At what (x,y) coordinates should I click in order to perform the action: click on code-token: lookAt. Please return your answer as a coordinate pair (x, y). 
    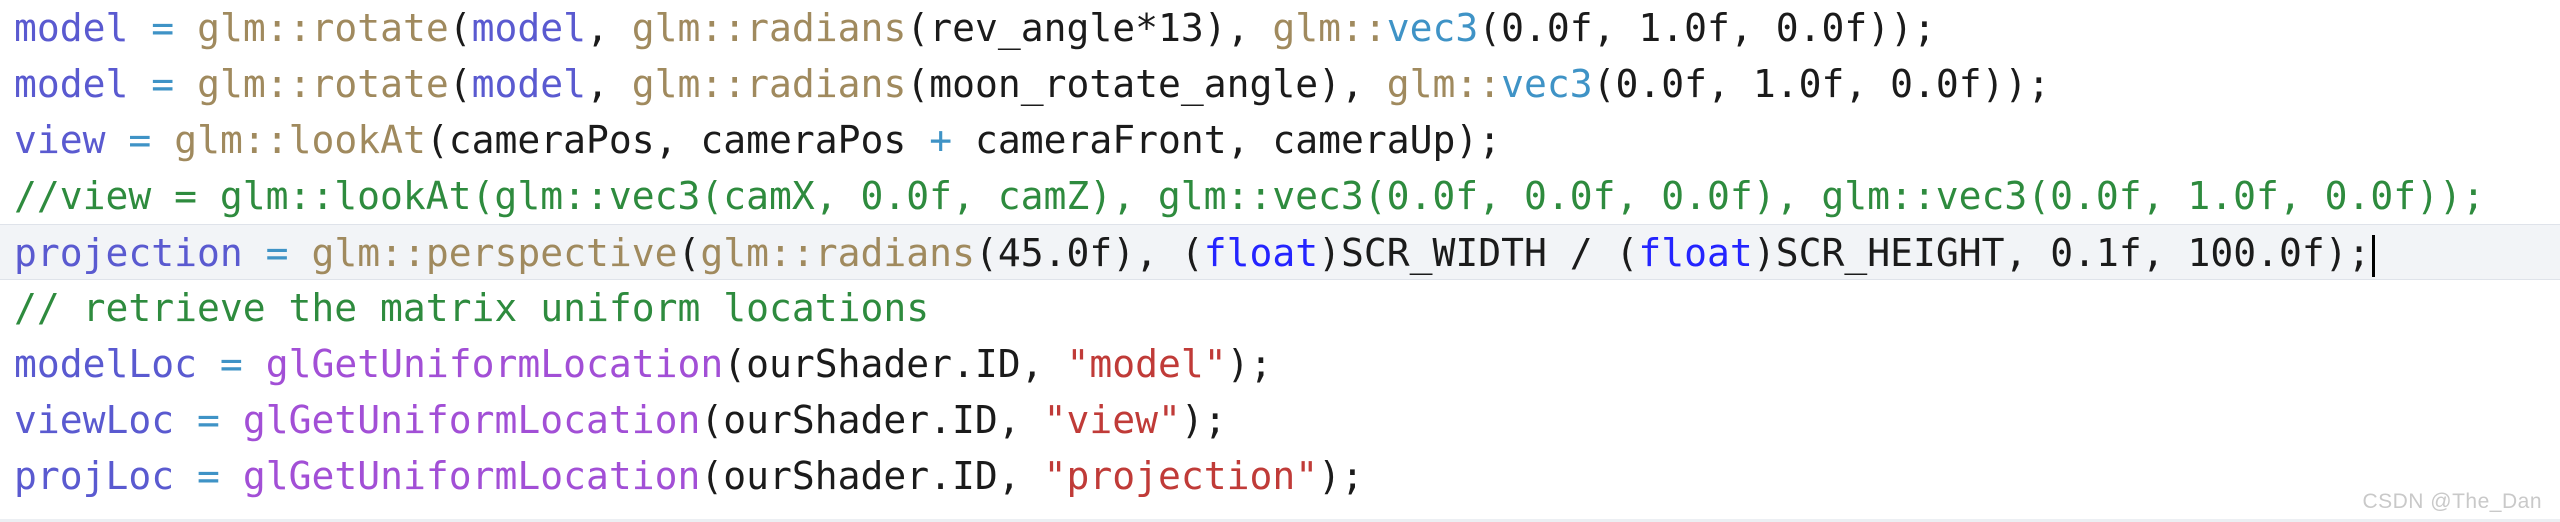
    Looking at the image, I should click on (357, 140).